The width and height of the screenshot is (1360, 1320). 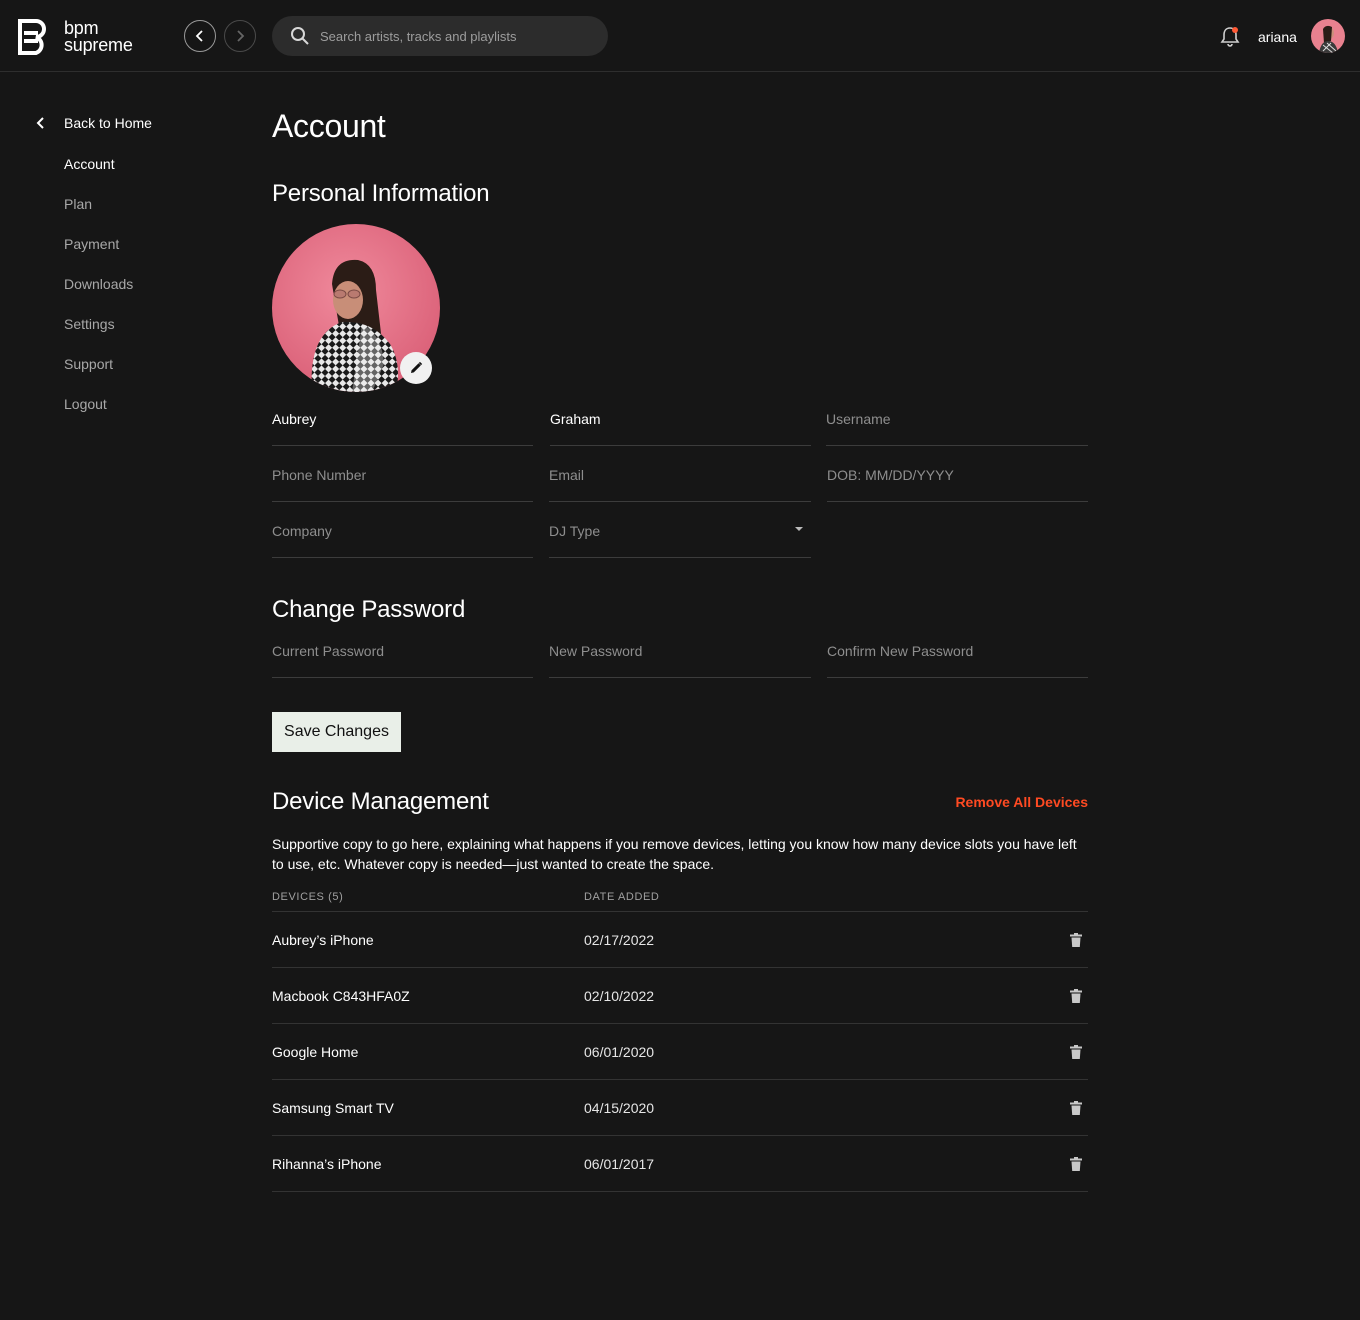 What do you see at coordinates (680, 36) in the screenshot?
I see `top-bar: bpm supreme ariana` at bounding box center [680, 36].